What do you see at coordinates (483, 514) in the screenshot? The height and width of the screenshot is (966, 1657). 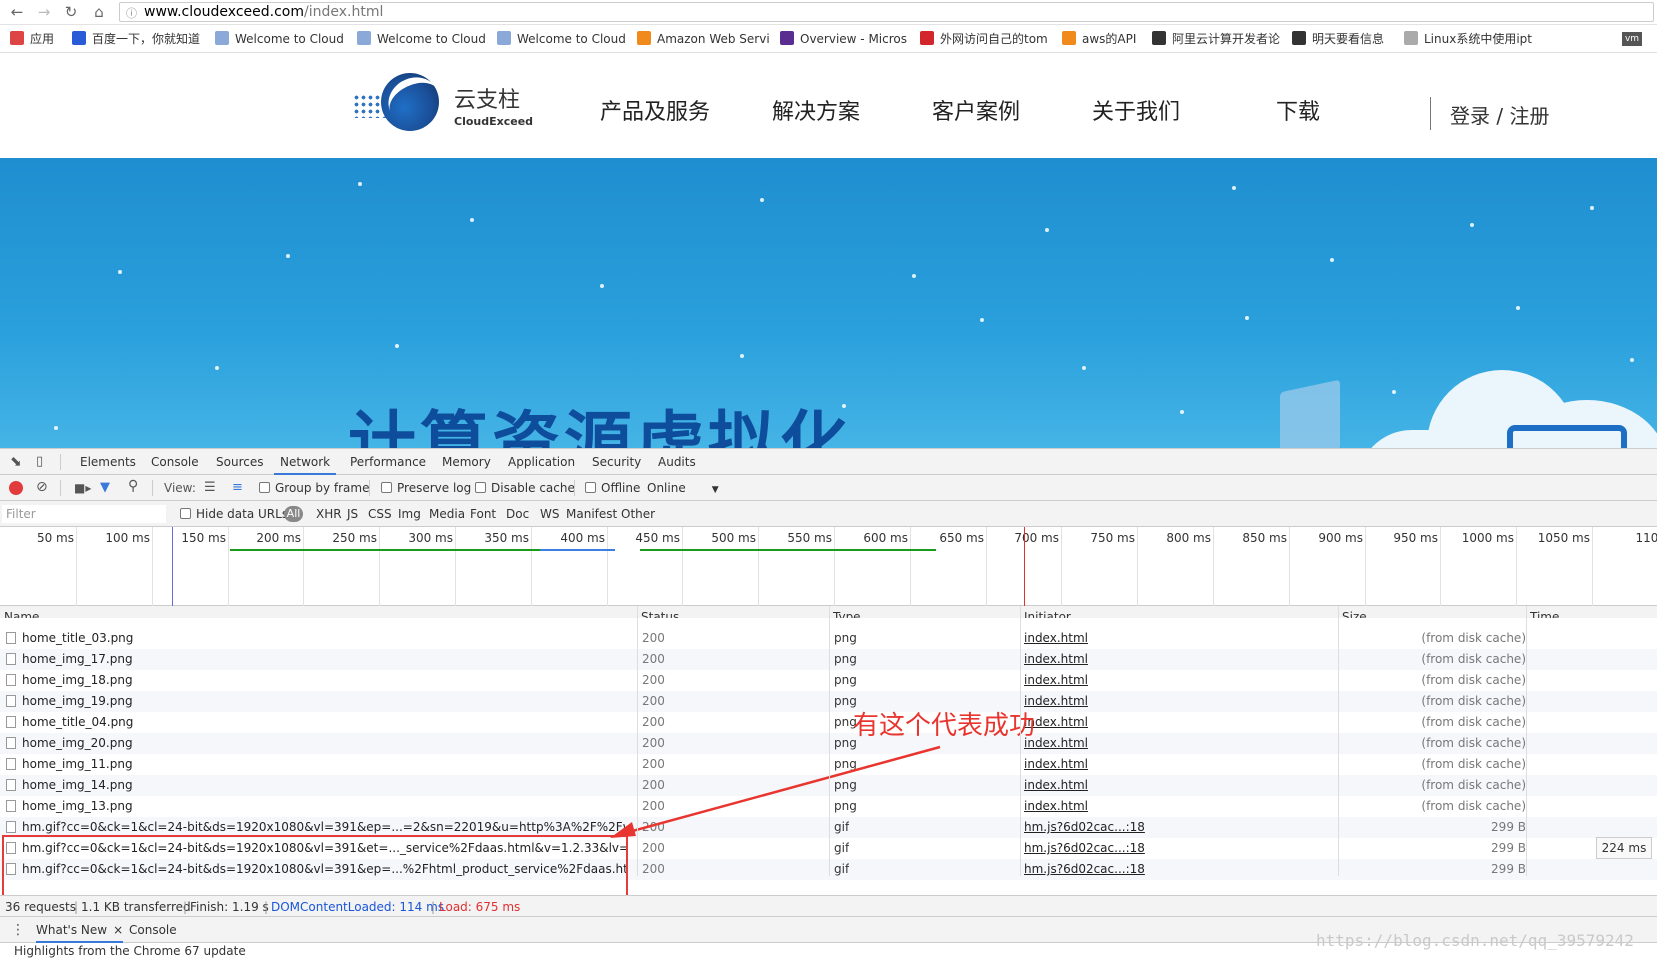 I see `filter-type-font: Font` at bounding box center [483, 514].